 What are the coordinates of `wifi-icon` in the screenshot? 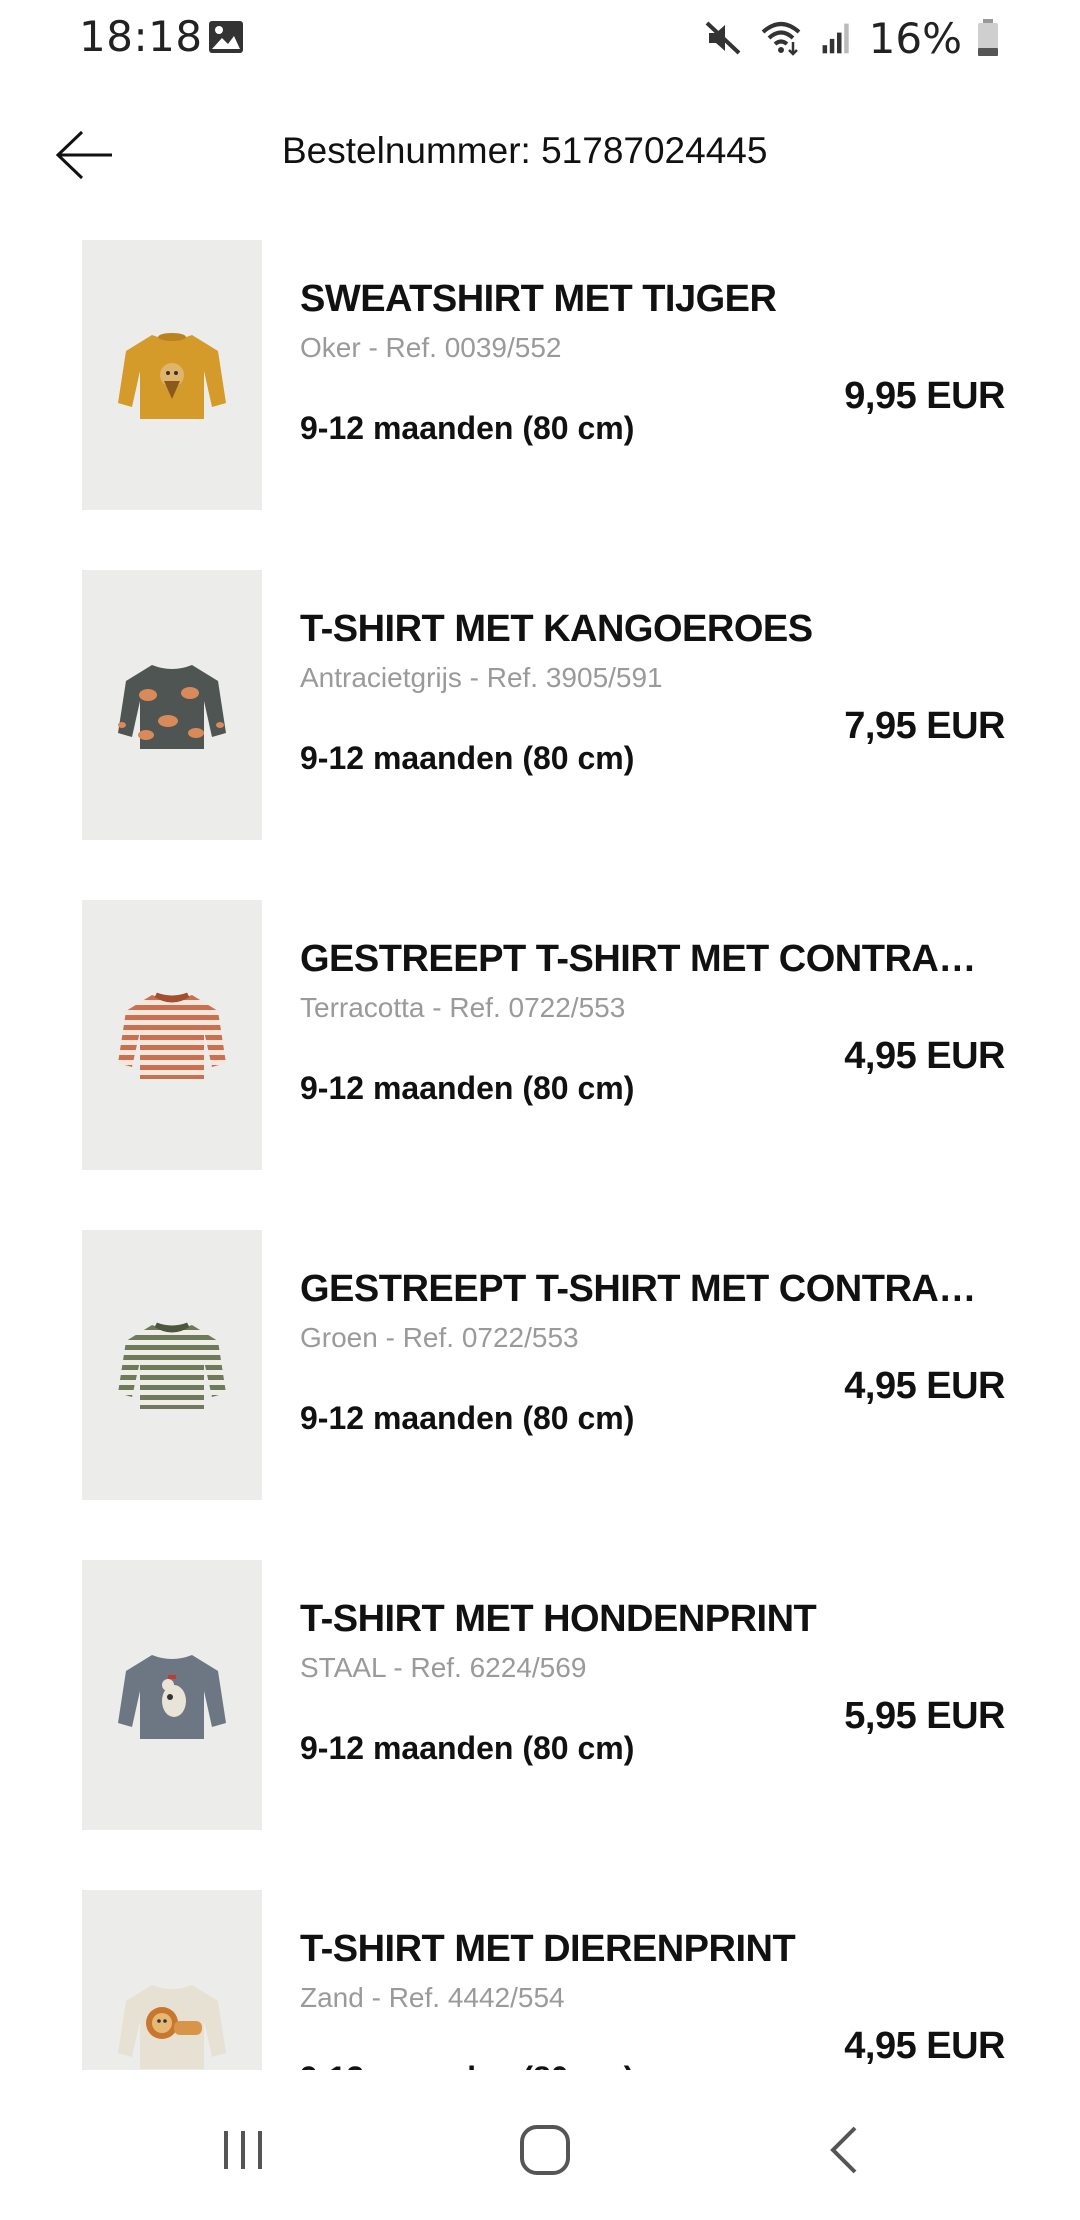 It's located at (780, 39).